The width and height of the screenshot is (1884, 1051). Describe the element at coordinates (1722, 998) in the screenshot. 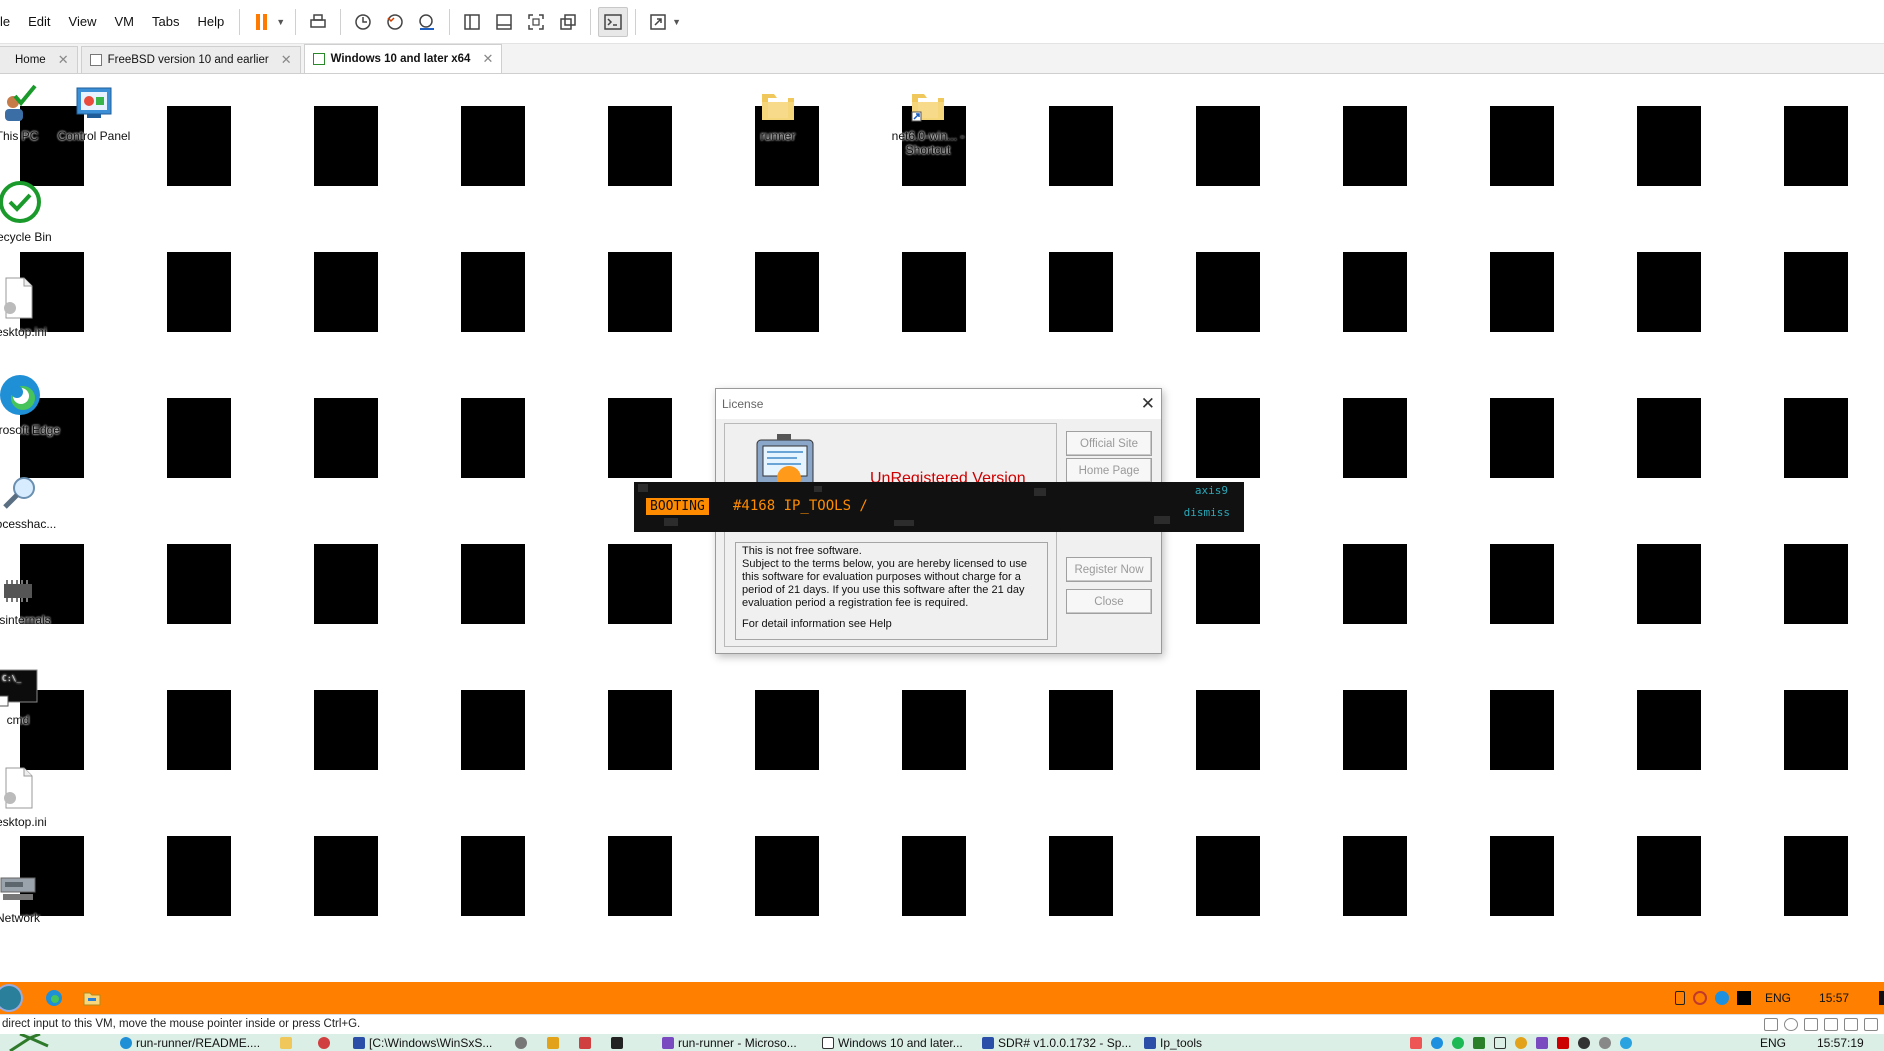

I see `skype-icon` at that location.